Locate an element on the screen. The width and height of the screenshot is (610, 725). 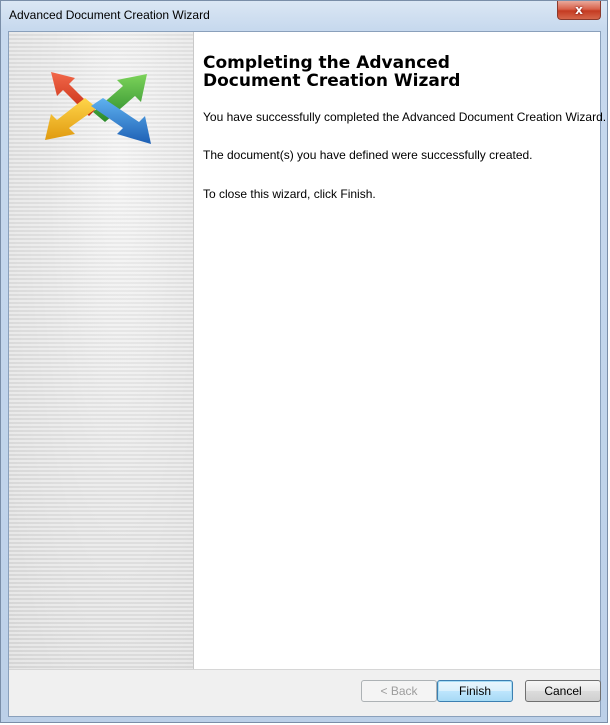
title-bar: Advanced Document Creation Wizard x is located at coordinates (304, 16).